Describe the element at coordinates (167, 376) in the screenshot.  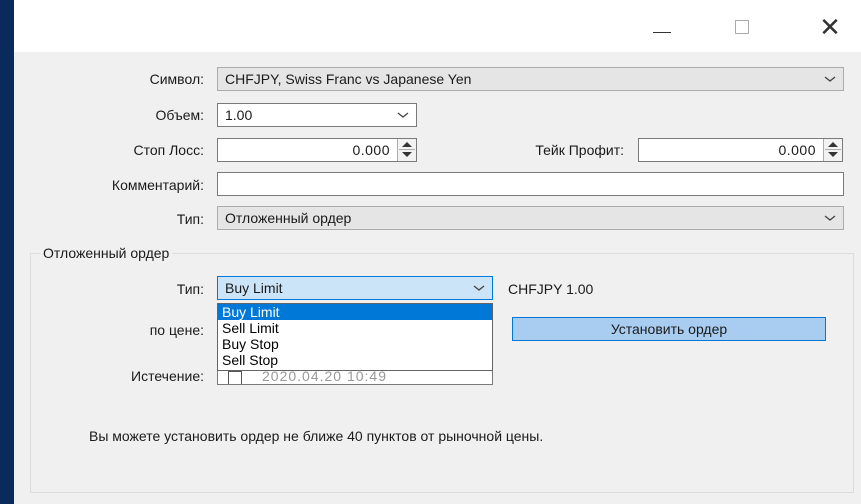
I see `expiry-label: Истечение:` at that location.